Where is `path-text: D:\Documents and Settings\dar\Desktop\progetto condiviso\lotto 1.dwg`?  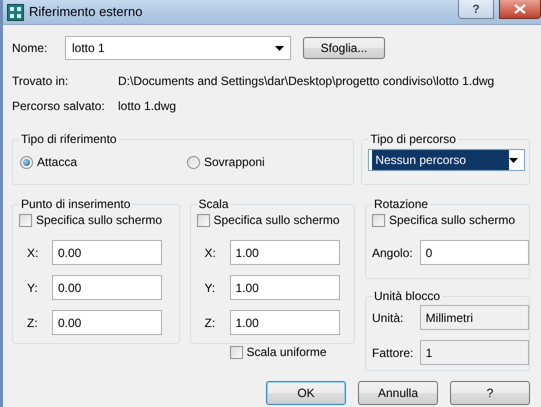 path-text: D:\Documents and Settings\dar\Desktop\progetto condiviso\lotto 1.dwg is located at coordinates (306, 81).